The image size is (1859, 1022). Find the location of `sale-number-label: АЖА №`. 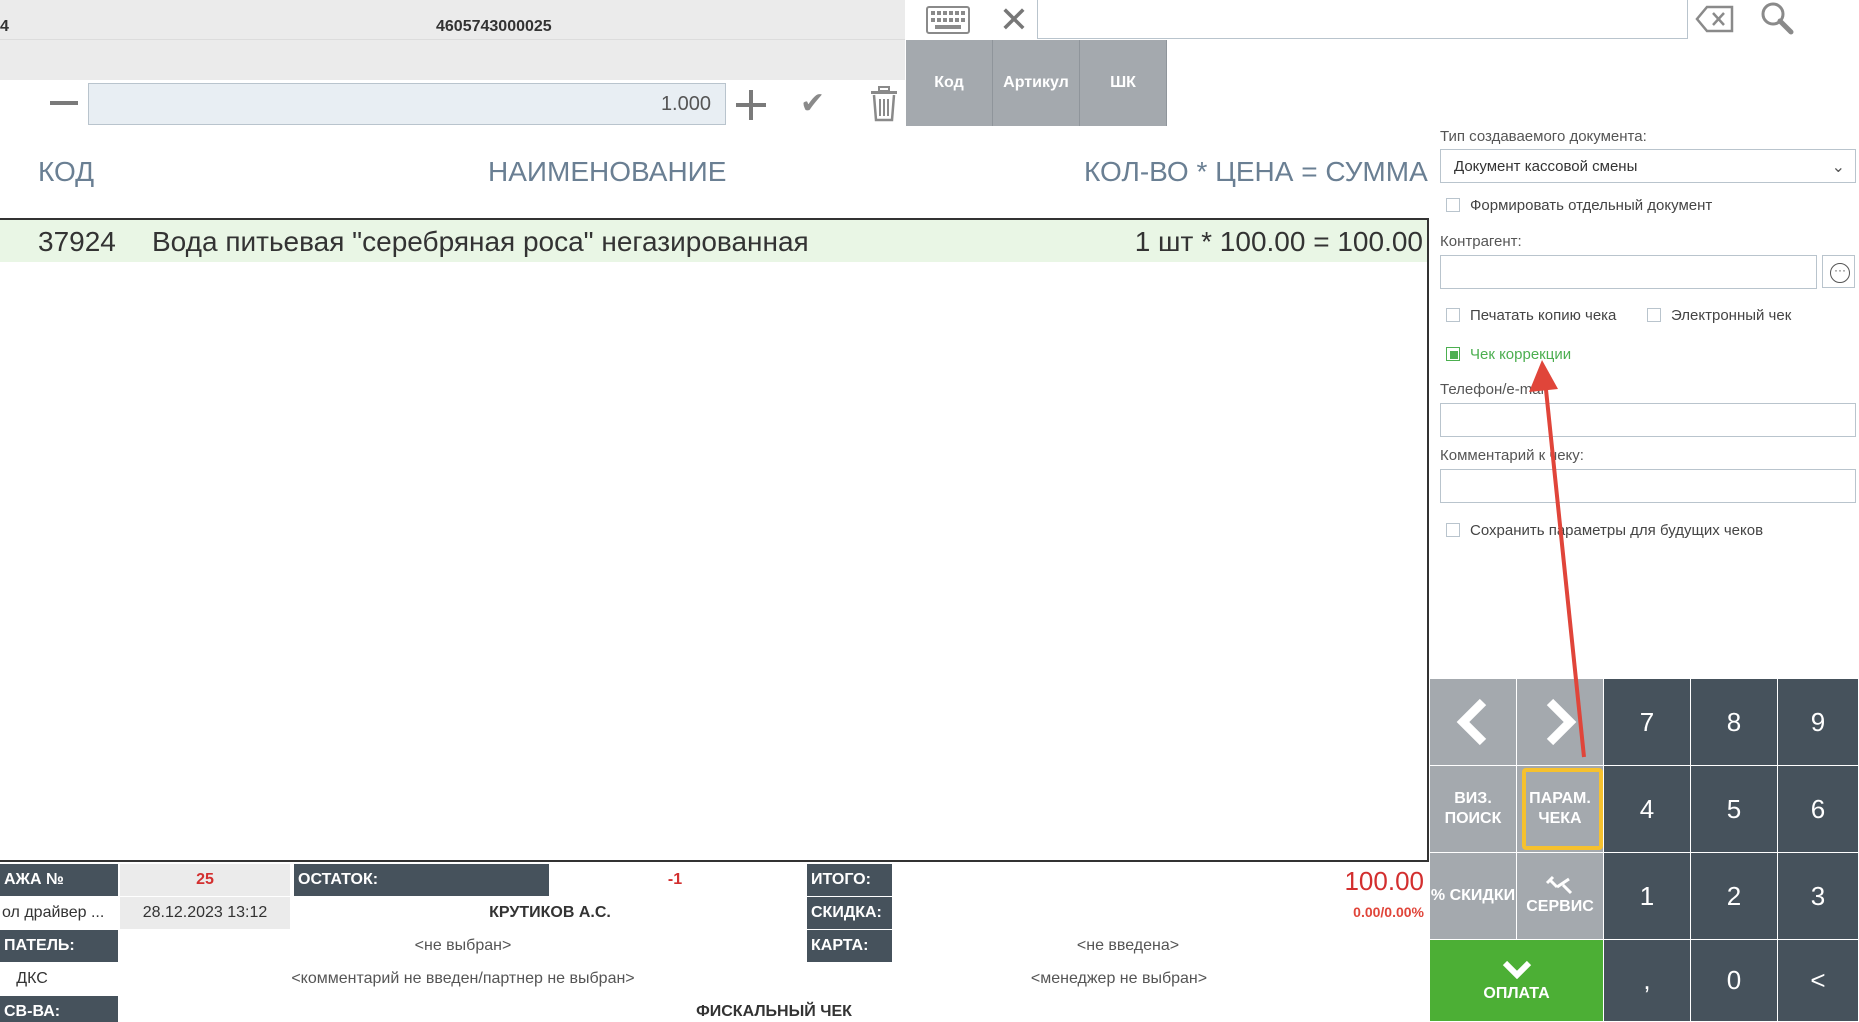

sale-number-label: АЖА № is located at coordinates (59, 880).